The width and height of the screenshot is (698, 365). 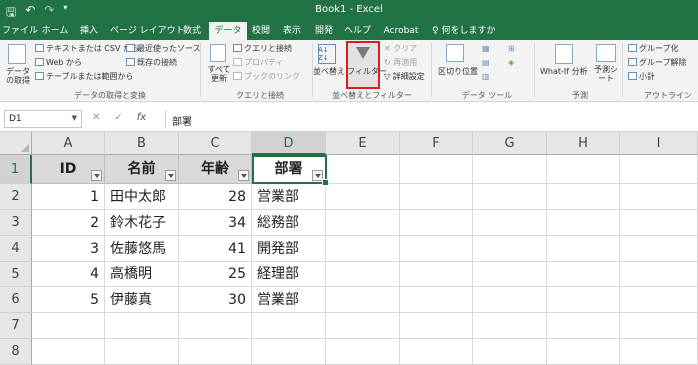 I want to click on table-cell: 5, so click(x=68, y=300).